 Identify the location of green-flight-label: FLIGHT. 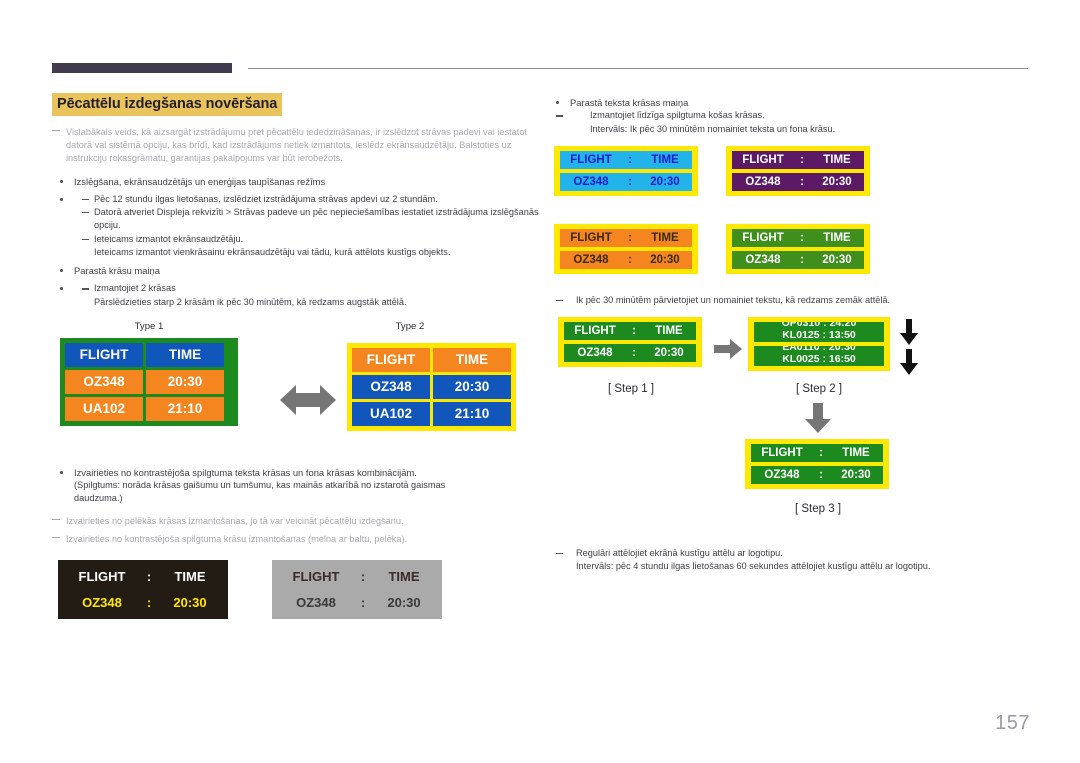
(763, 237).